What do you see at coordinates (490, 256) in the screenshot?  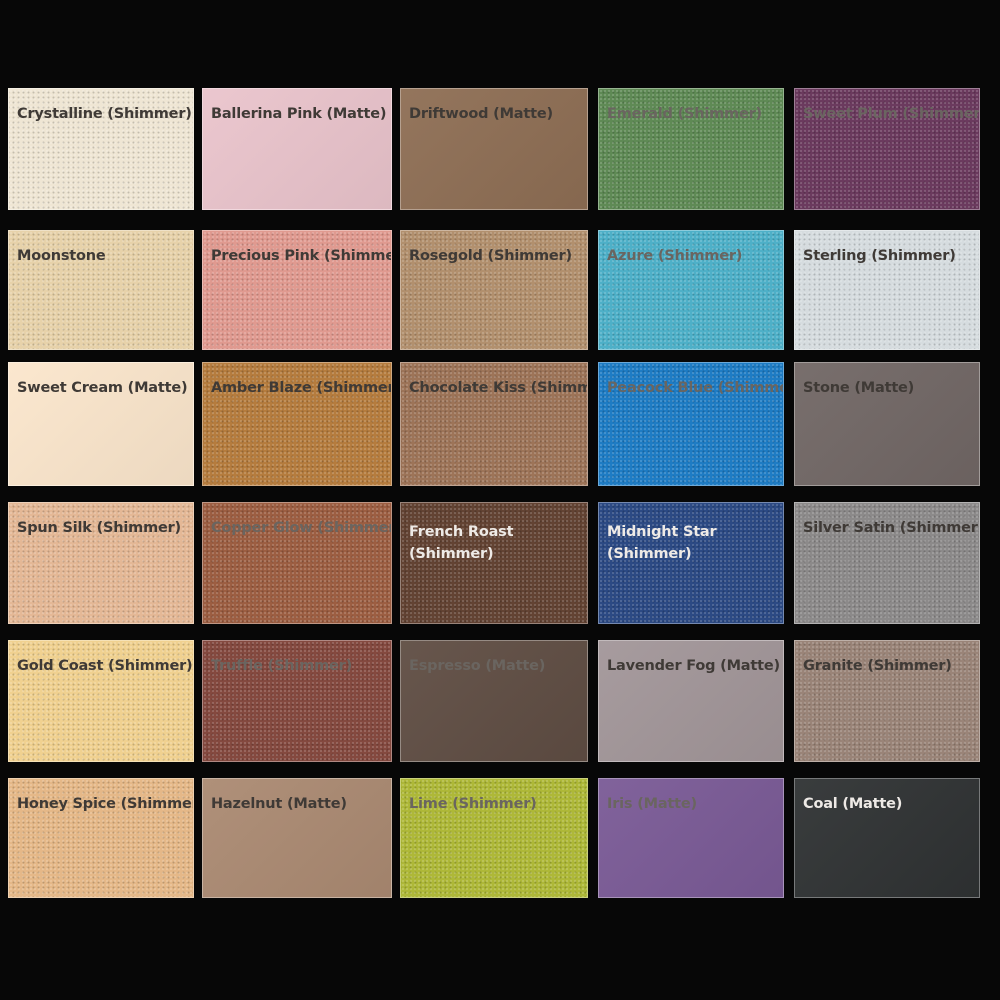 I see `swatch-label: Rosegold (Shimmer)` at bounding box center [490, 256].